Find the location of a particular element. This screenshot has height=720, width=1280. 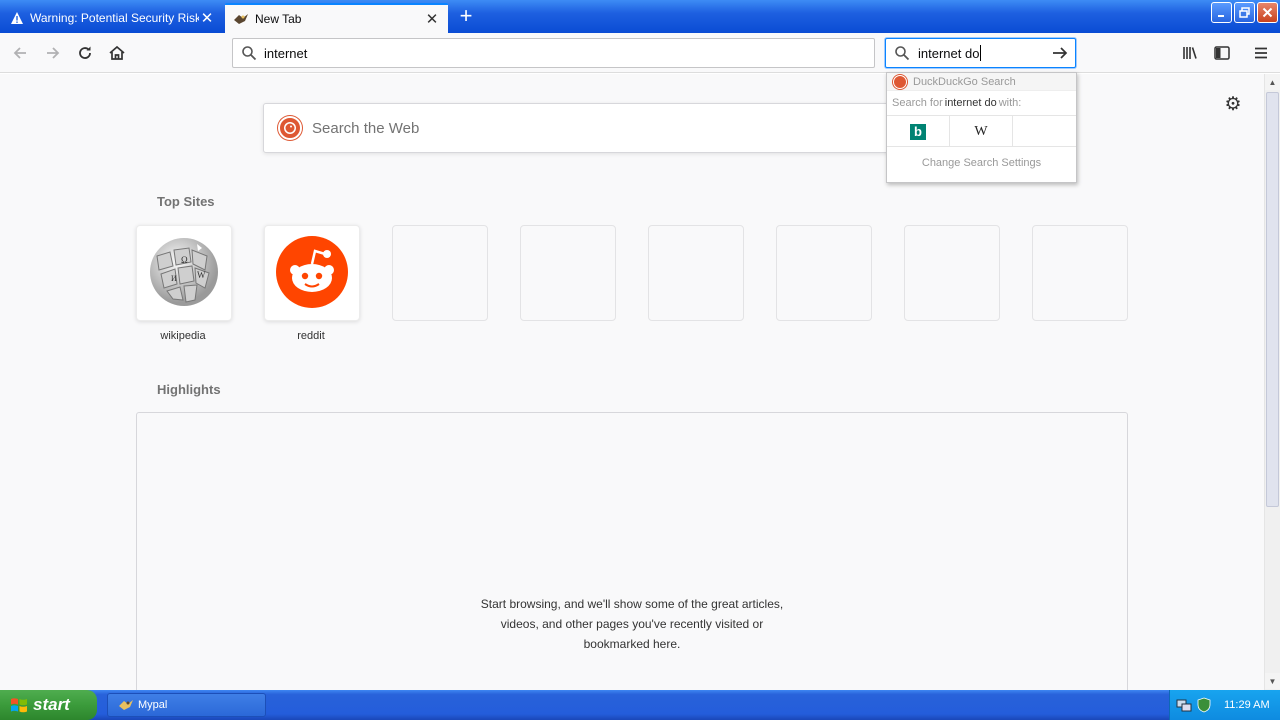

forward-arrow-icon is located at coordinates (53, 53).